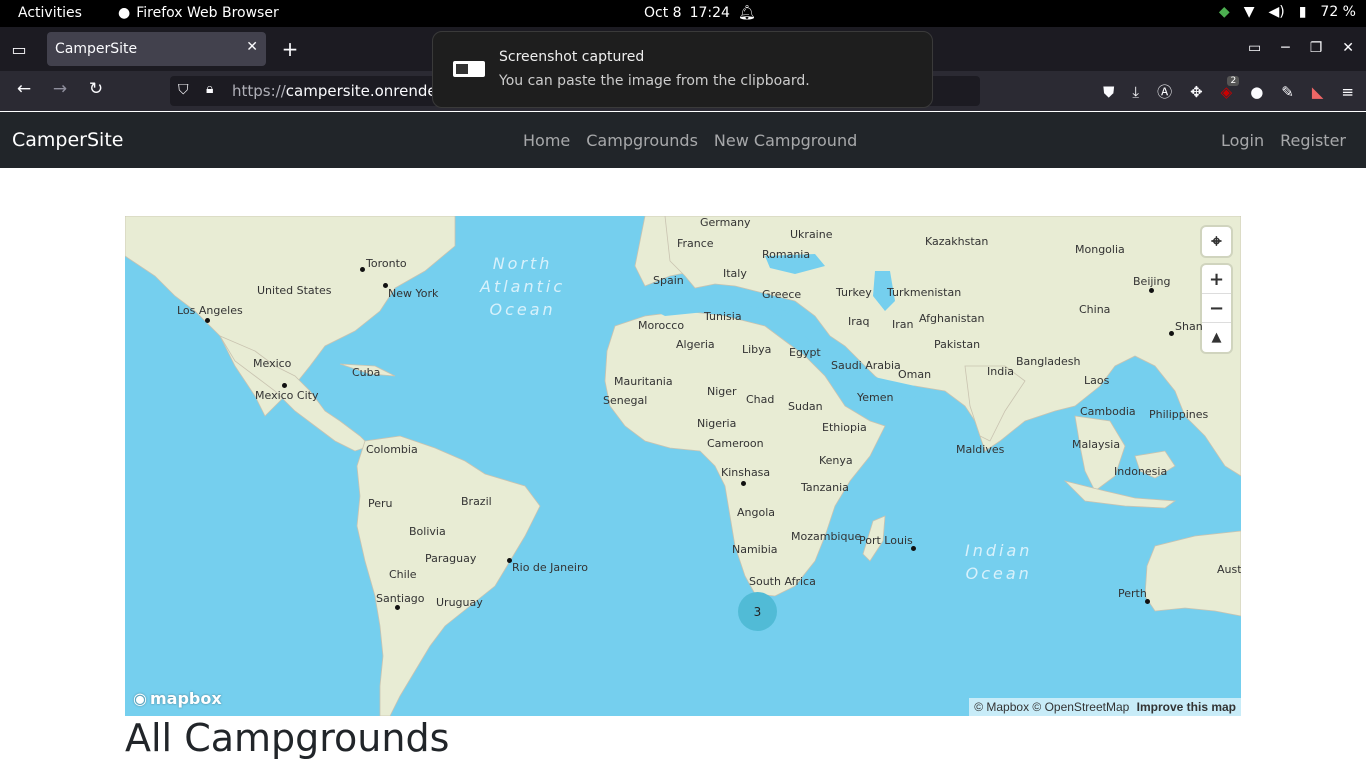 This screenshot has height=768, width=1366. Describe the element at coordinates (1287, 92) in the screenshot. I see `pen-icon: ✎` at that location.